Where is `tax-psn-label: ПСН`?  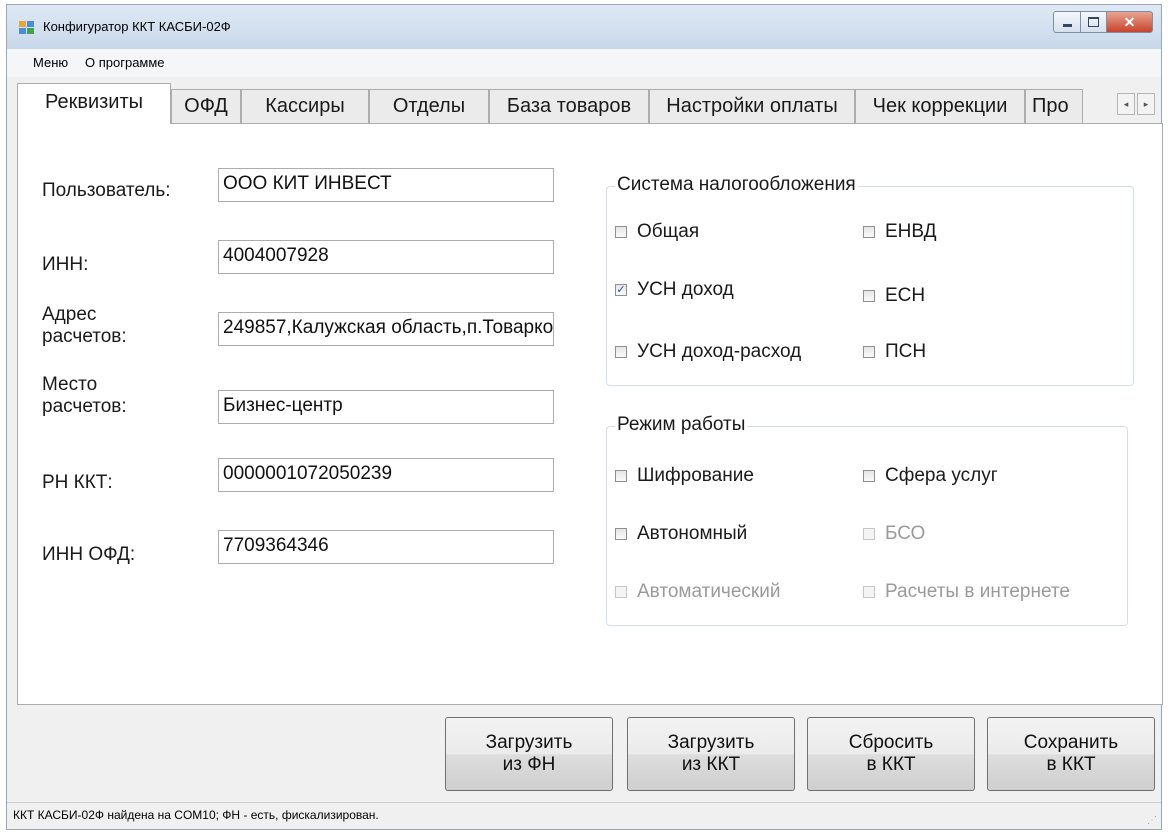
tax-psn-label: ПСН is located at coordinates (906, 351).